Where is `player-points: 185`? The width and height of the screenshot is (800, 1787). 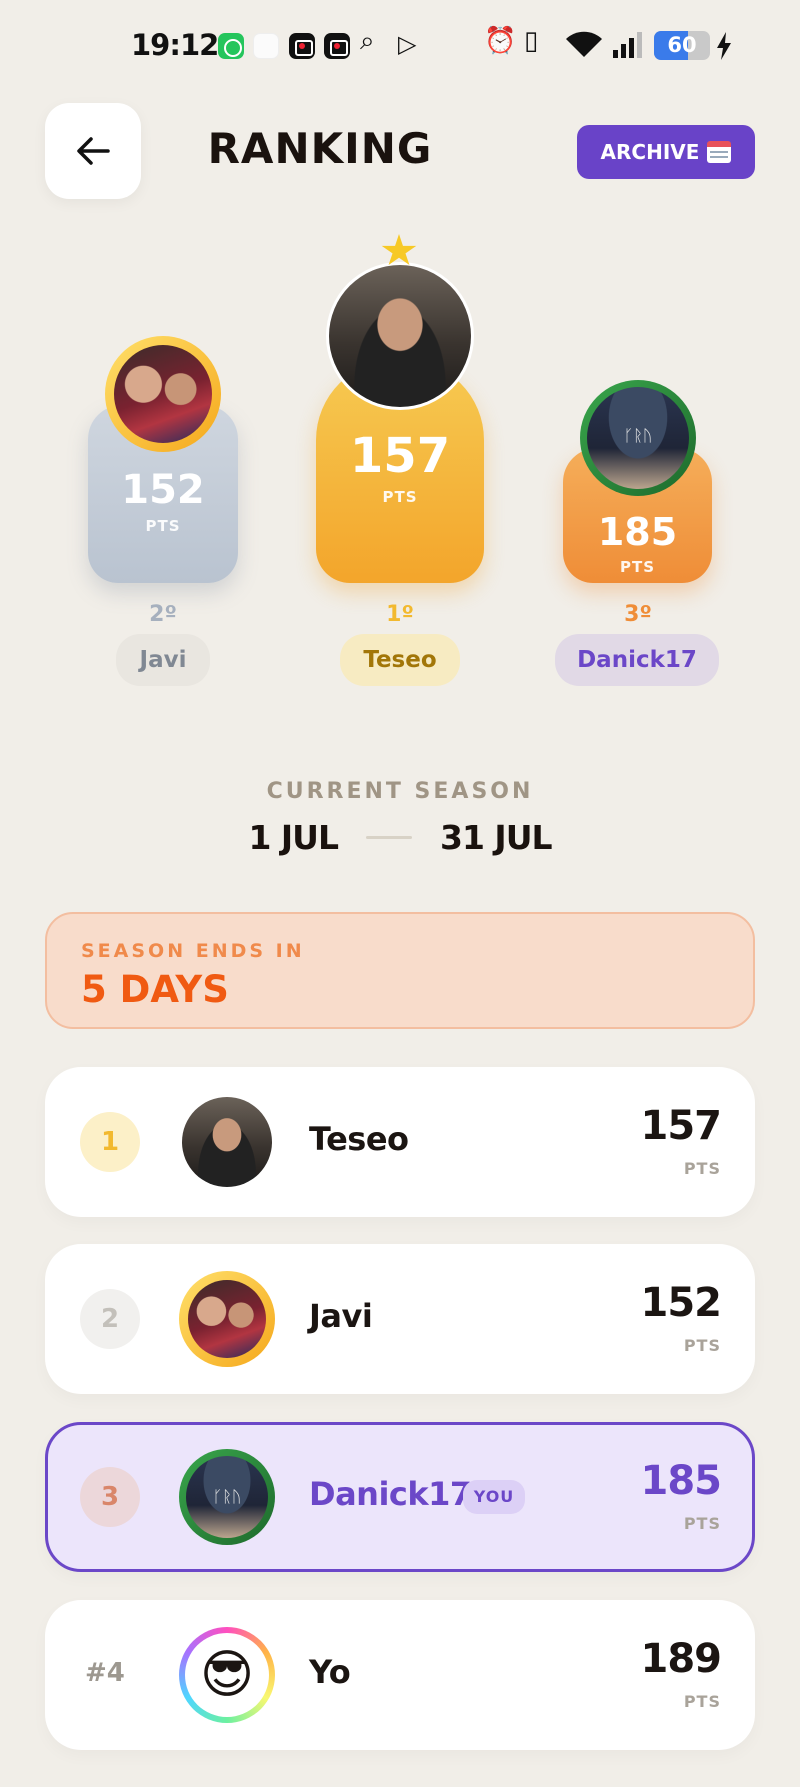
player-points: 185 is located at coordinates (681, 1481).